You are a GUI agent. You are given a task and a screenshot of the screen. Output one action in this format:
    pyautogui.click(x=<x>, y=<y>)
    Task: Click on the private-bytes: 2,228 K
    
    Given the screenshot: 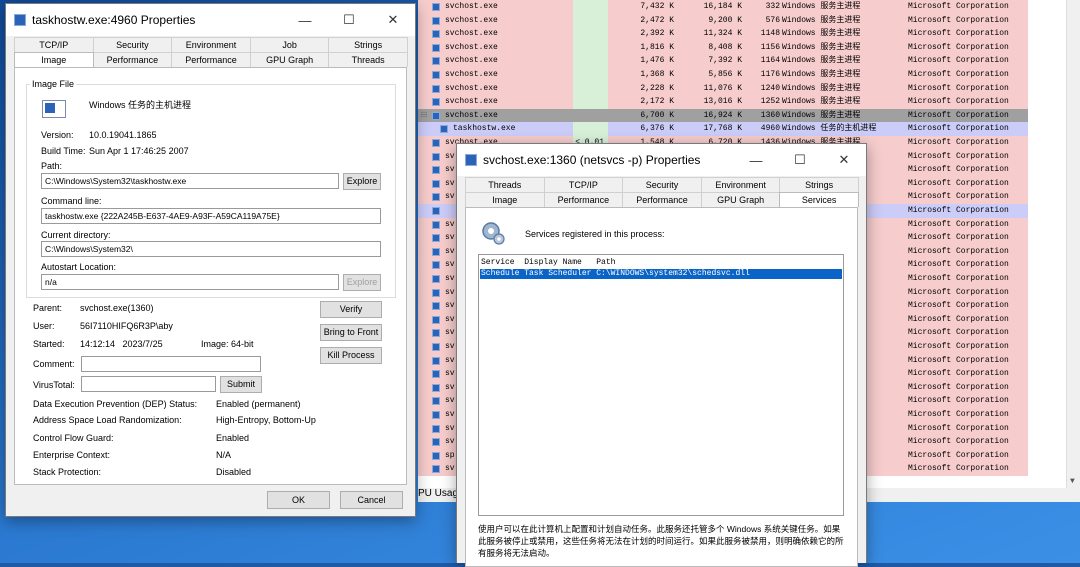 What is the action you would take?
    pyautogui.click(x=657, y=88)
    